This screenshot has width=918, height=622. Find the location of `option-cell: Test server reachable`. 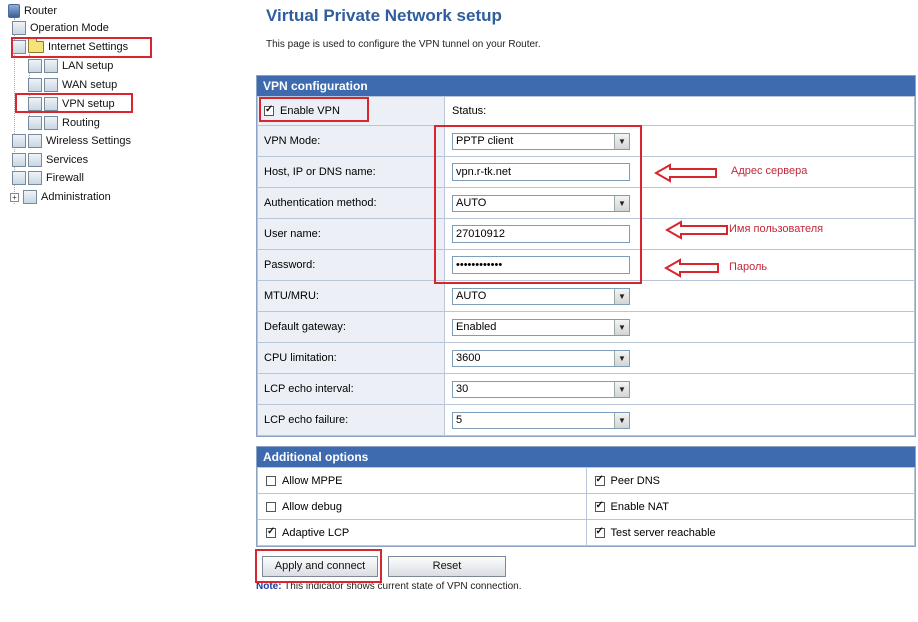

option-cell: Test server reachable is located at coordinates (750, 532).